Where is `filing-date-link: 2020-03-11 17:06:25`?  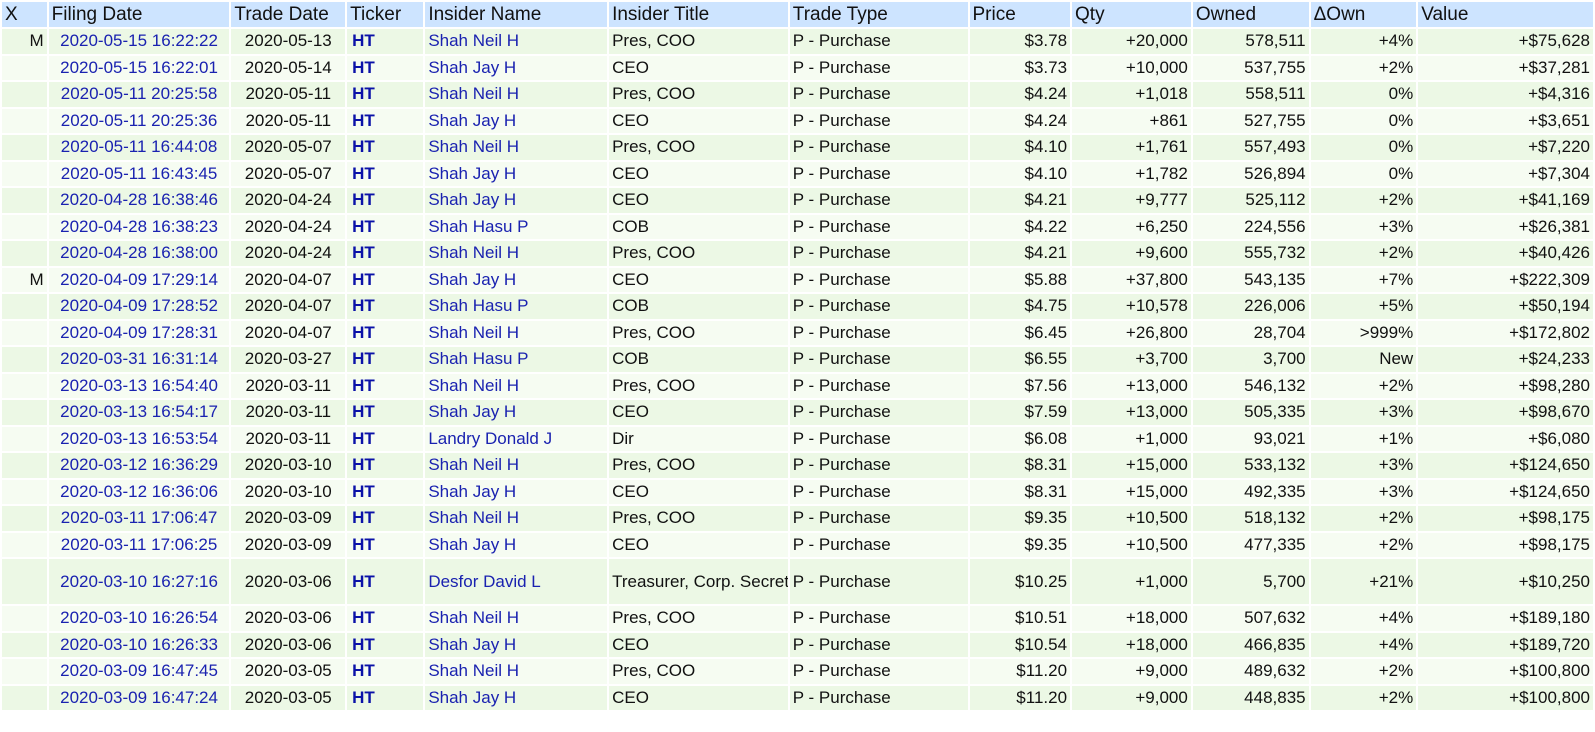
filing-date-link: 2020-03-11 17:06:25 is located at coordinates (139, 544).